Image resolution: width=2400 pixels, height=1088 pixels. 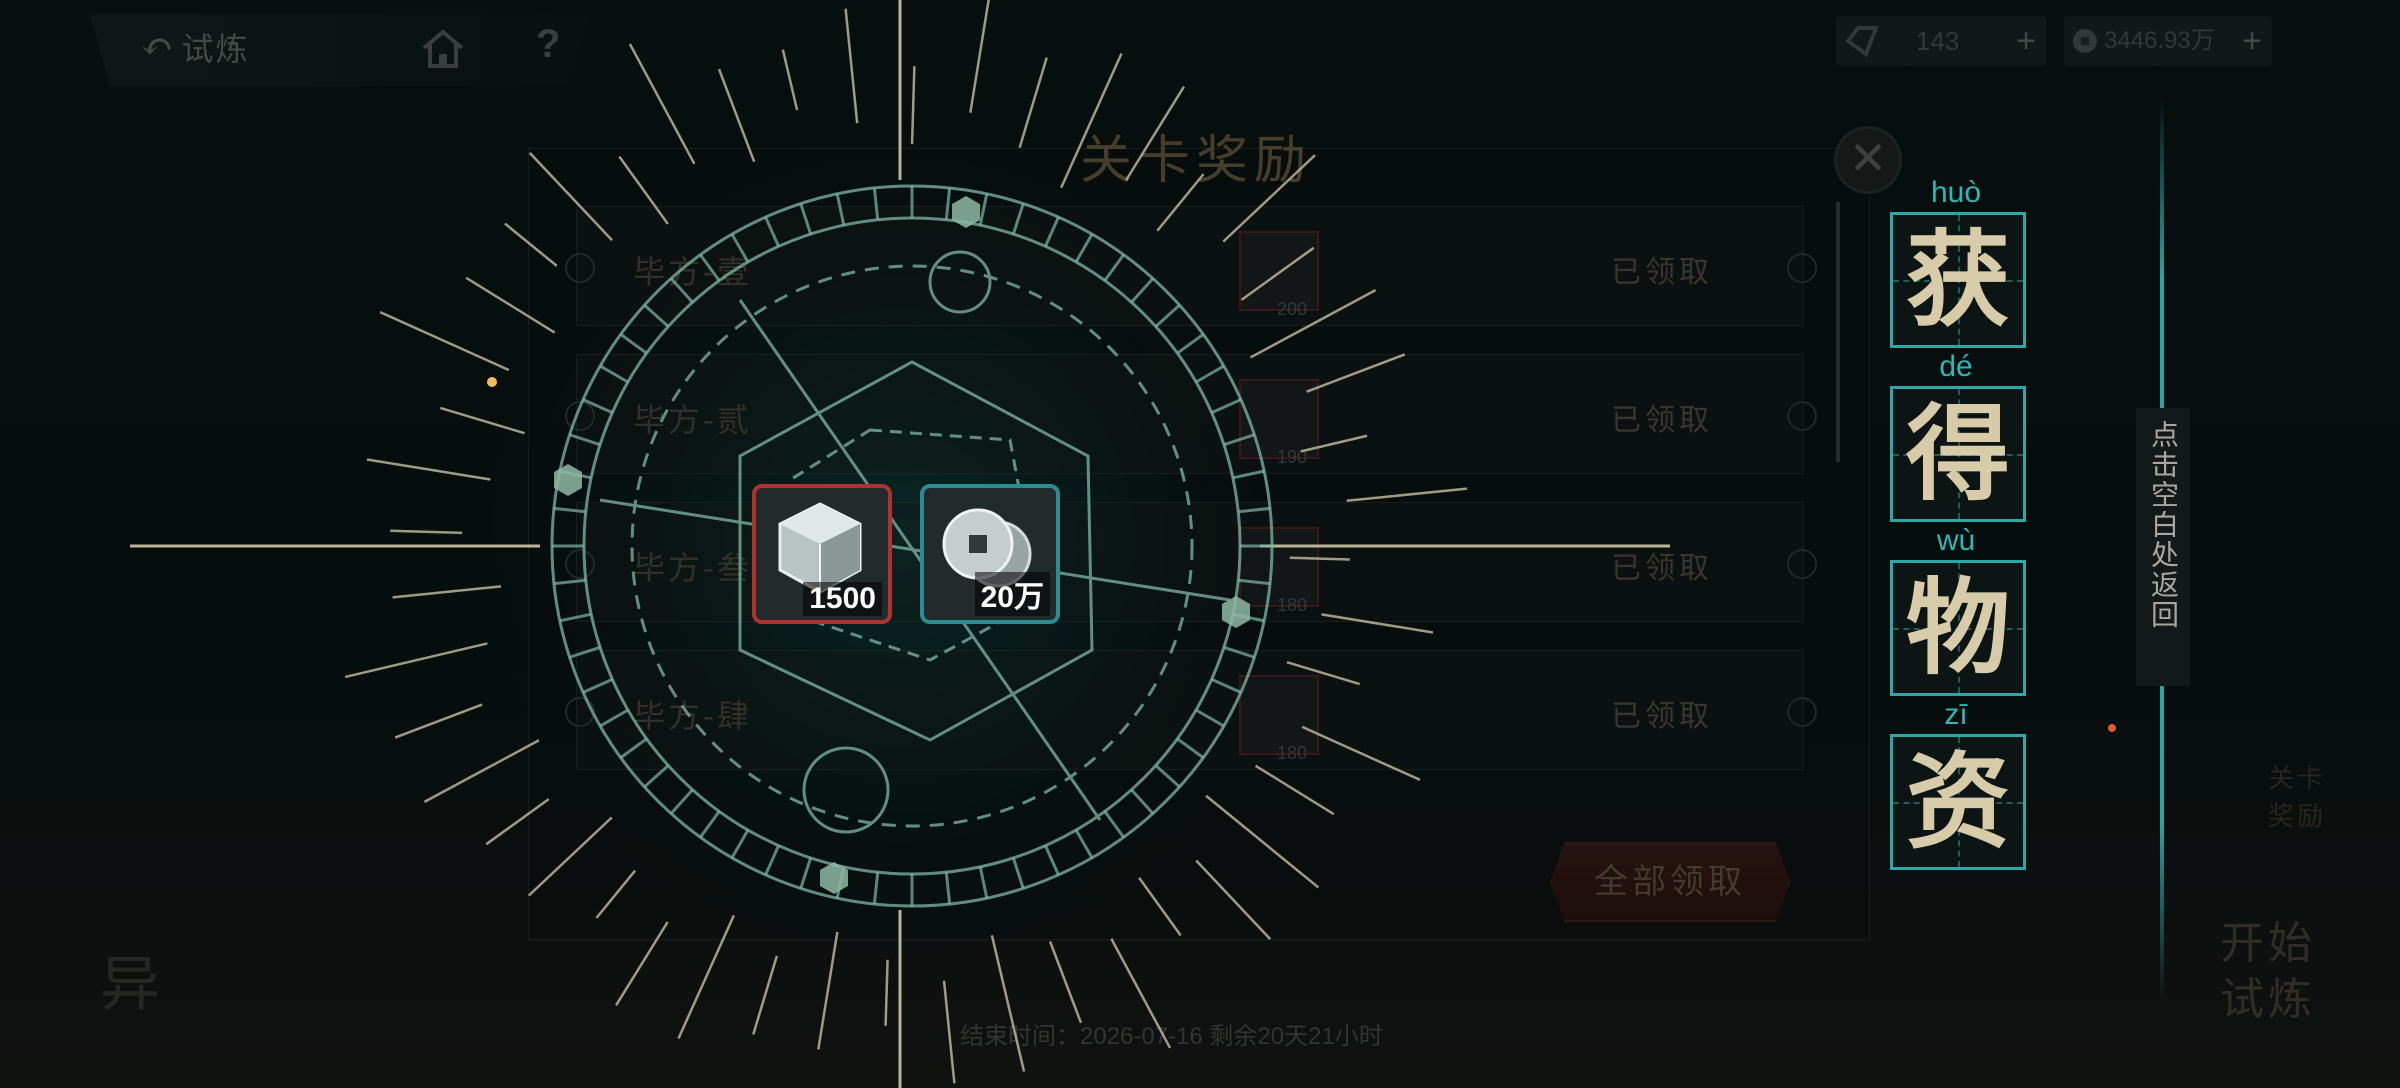 I want to click on pinyin-label: dé, so click(x=1956, y=366).